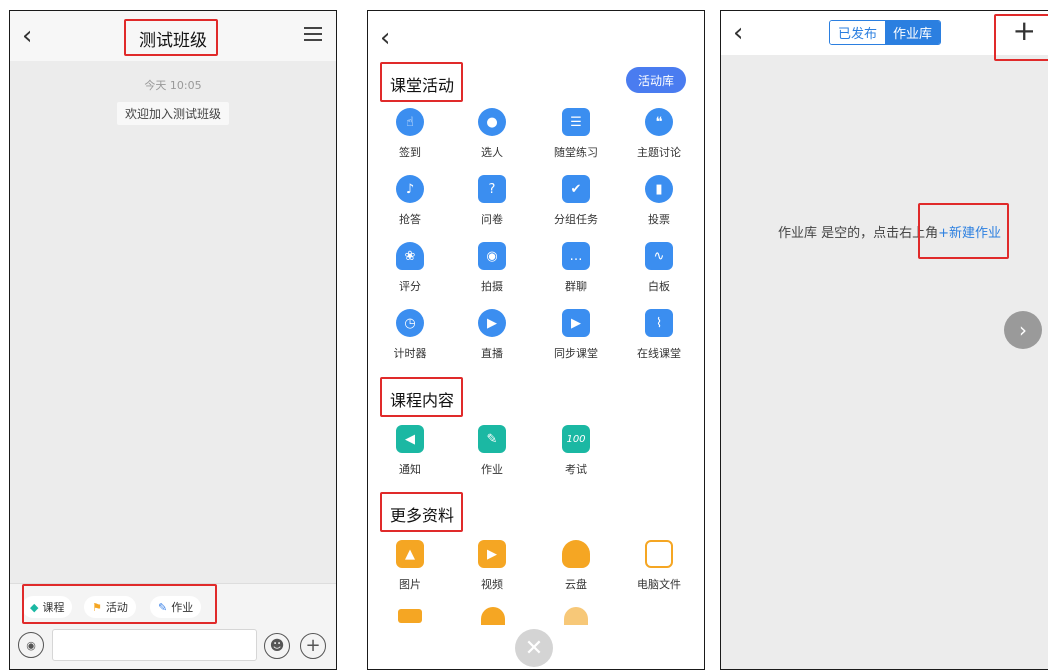 The image size is (1048, 670). I want to click on activity-label: 选人, so click(492, 152).